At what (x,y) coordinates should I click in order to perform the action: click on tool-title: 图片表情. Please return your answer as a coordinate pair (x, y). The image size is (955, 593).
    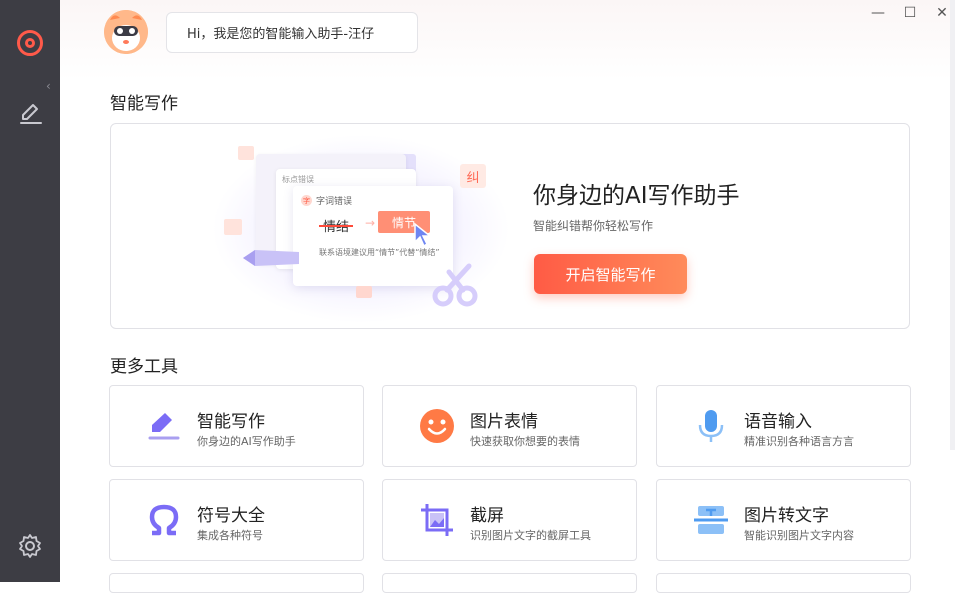
    Looking at the image, I should click on (504, 422).